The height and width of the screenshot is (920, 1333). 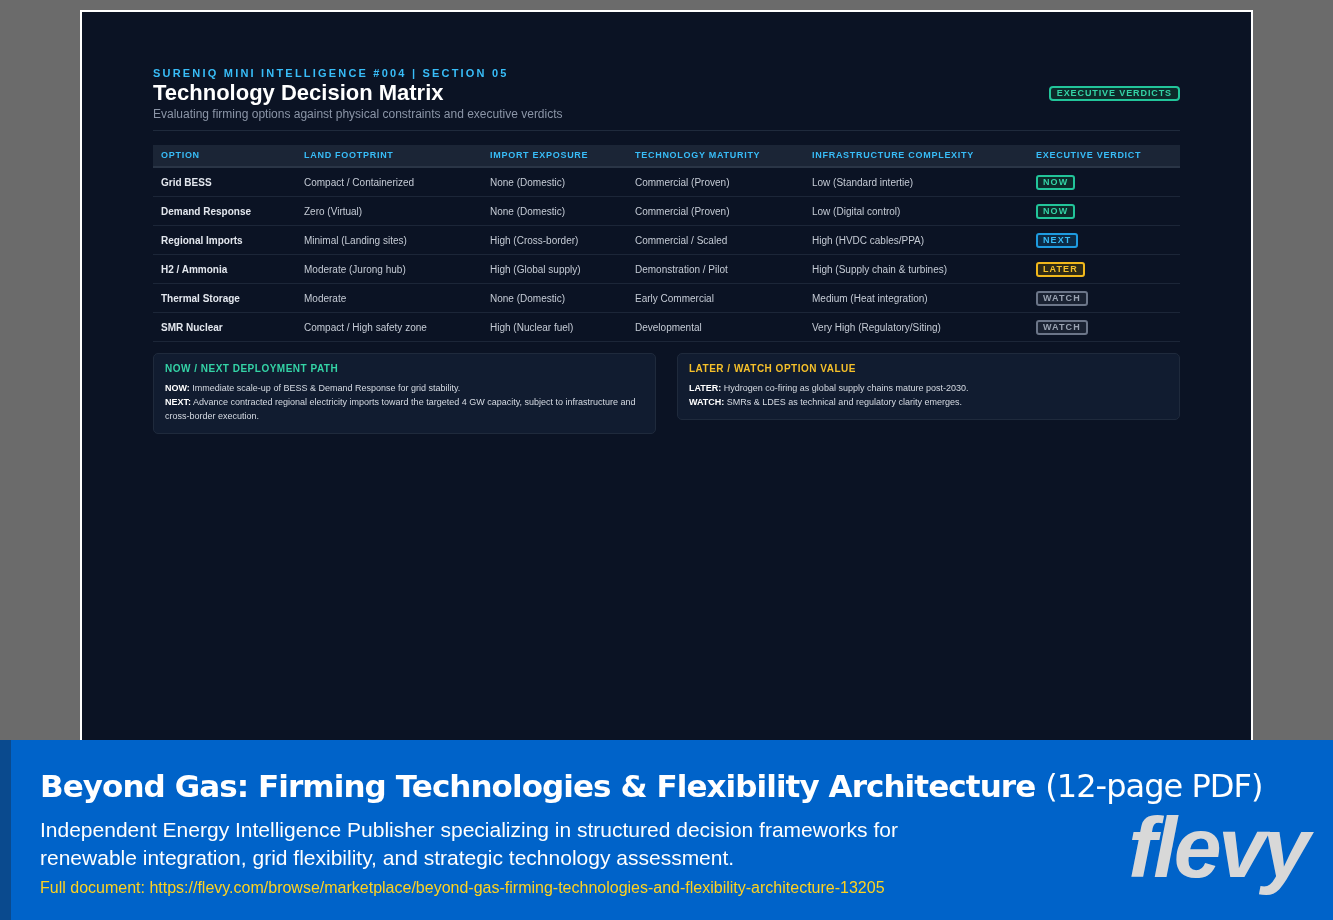 What do you see at coordinates (668, 327) in the screenshot?
I see `table-cell-text: Developmental` at bounding box center [668, 327].